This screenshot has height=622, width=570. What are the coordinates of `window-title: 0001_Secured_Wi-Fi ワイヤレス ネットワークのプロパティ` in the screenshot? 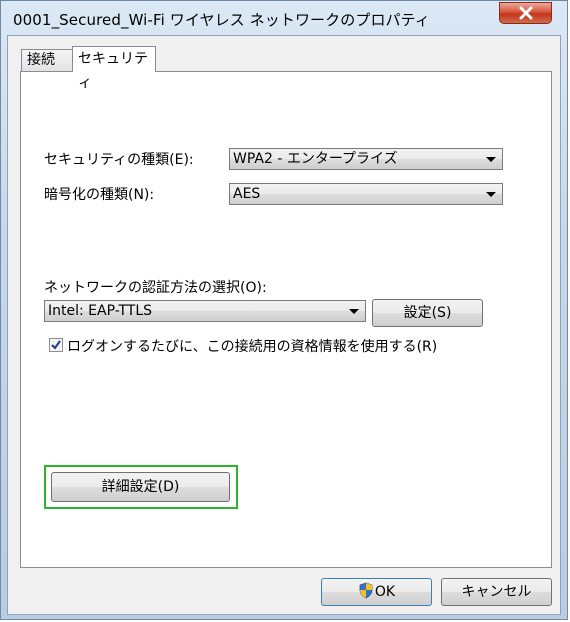 It's located at (221, 20).